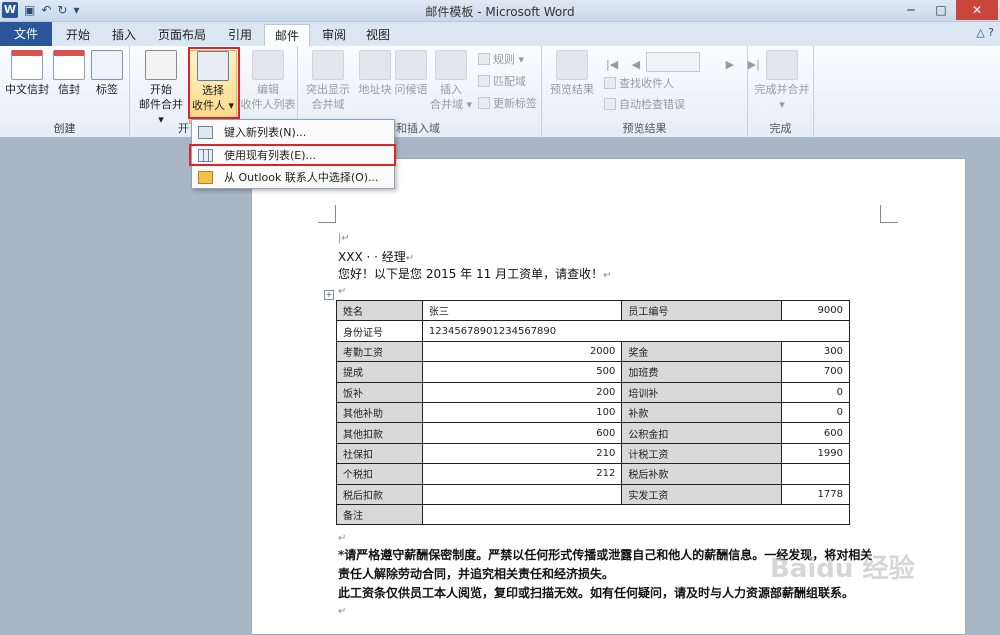 The height and width of the screenshot is (635, 1000). I want to click on table-cell: 员工编号, so click(702, 310).